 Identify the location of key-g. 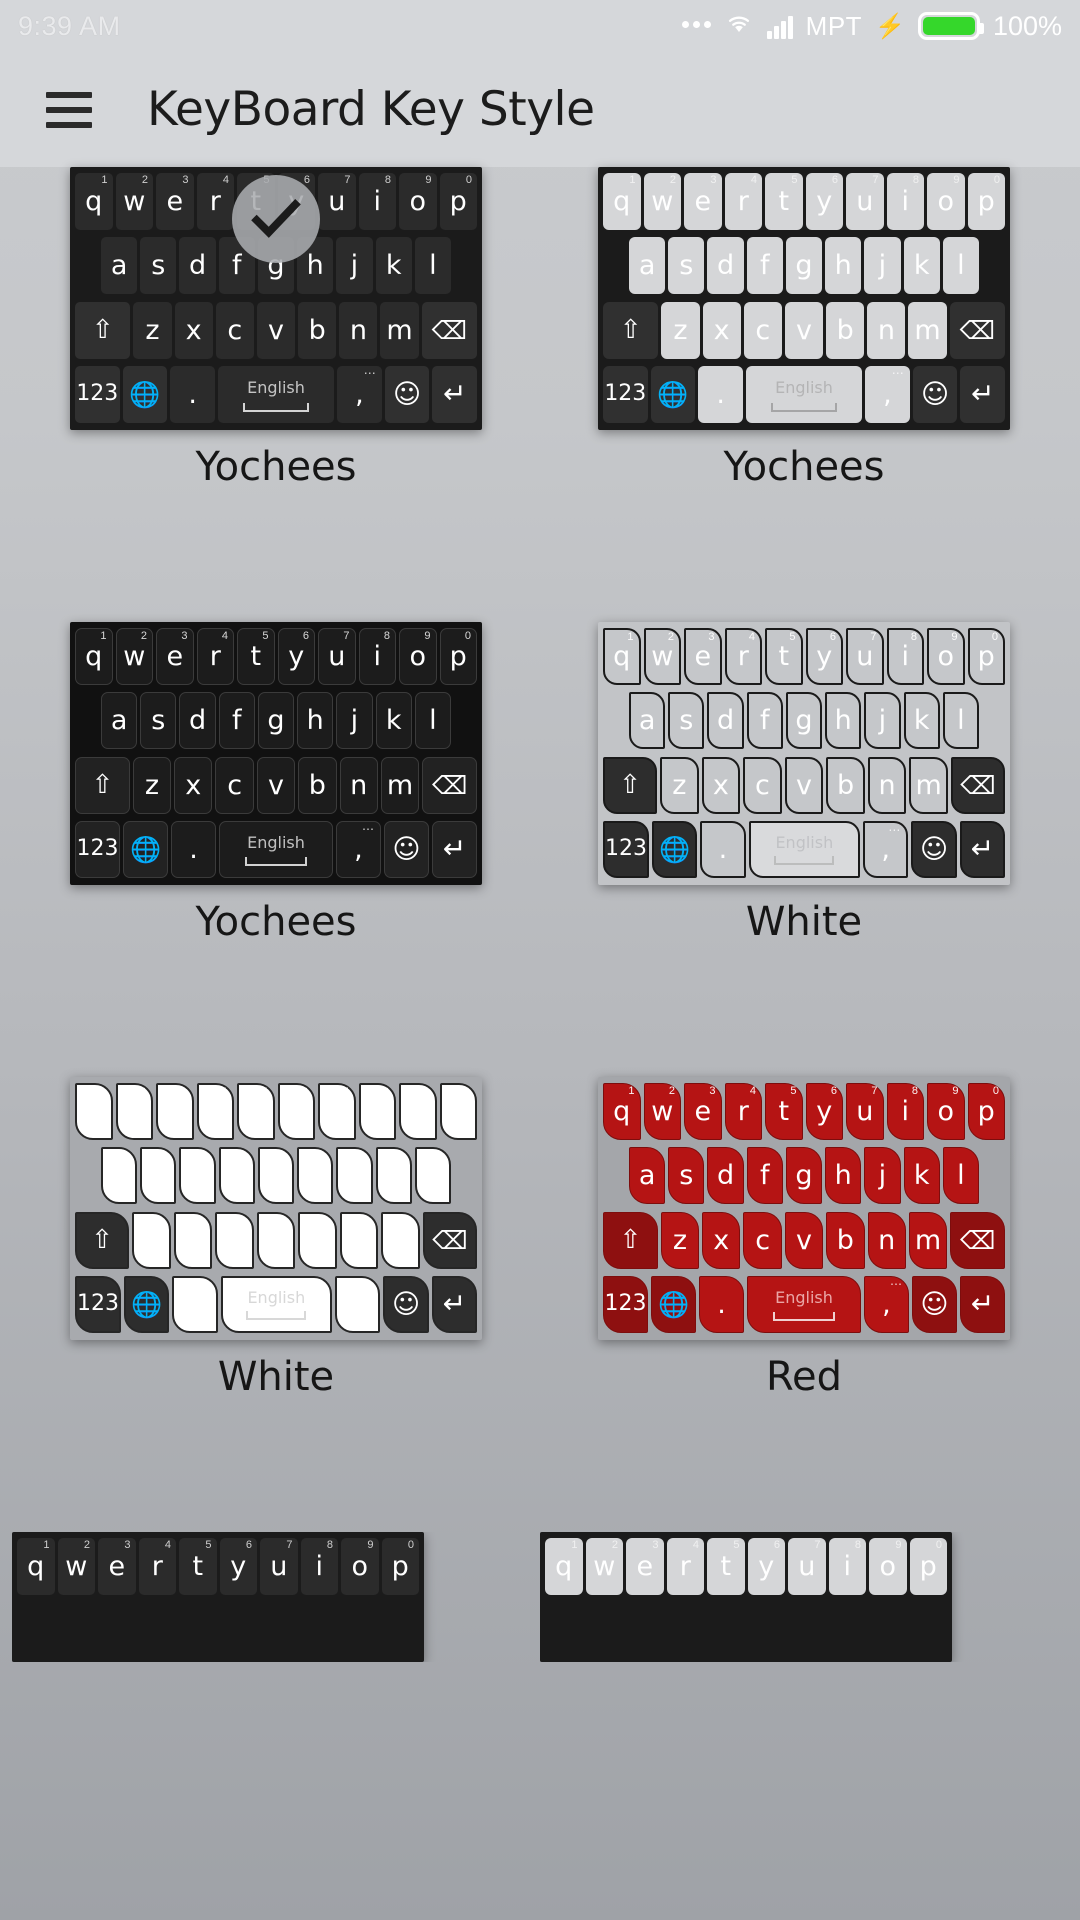
(276, 1176).